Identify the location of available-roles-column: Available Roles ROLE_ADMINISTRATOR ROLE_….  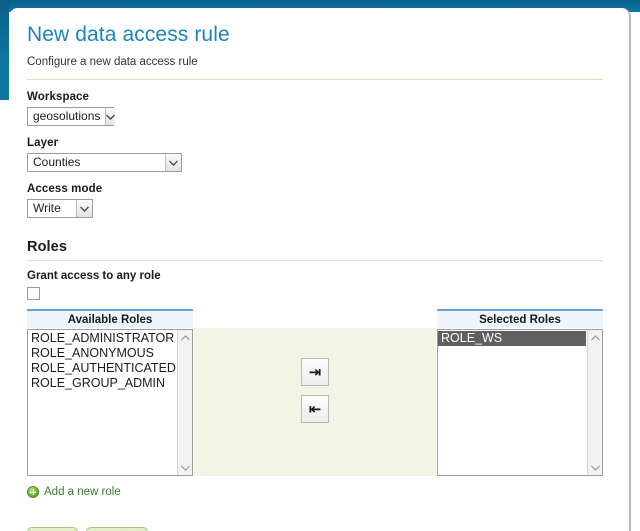
(110, 392).